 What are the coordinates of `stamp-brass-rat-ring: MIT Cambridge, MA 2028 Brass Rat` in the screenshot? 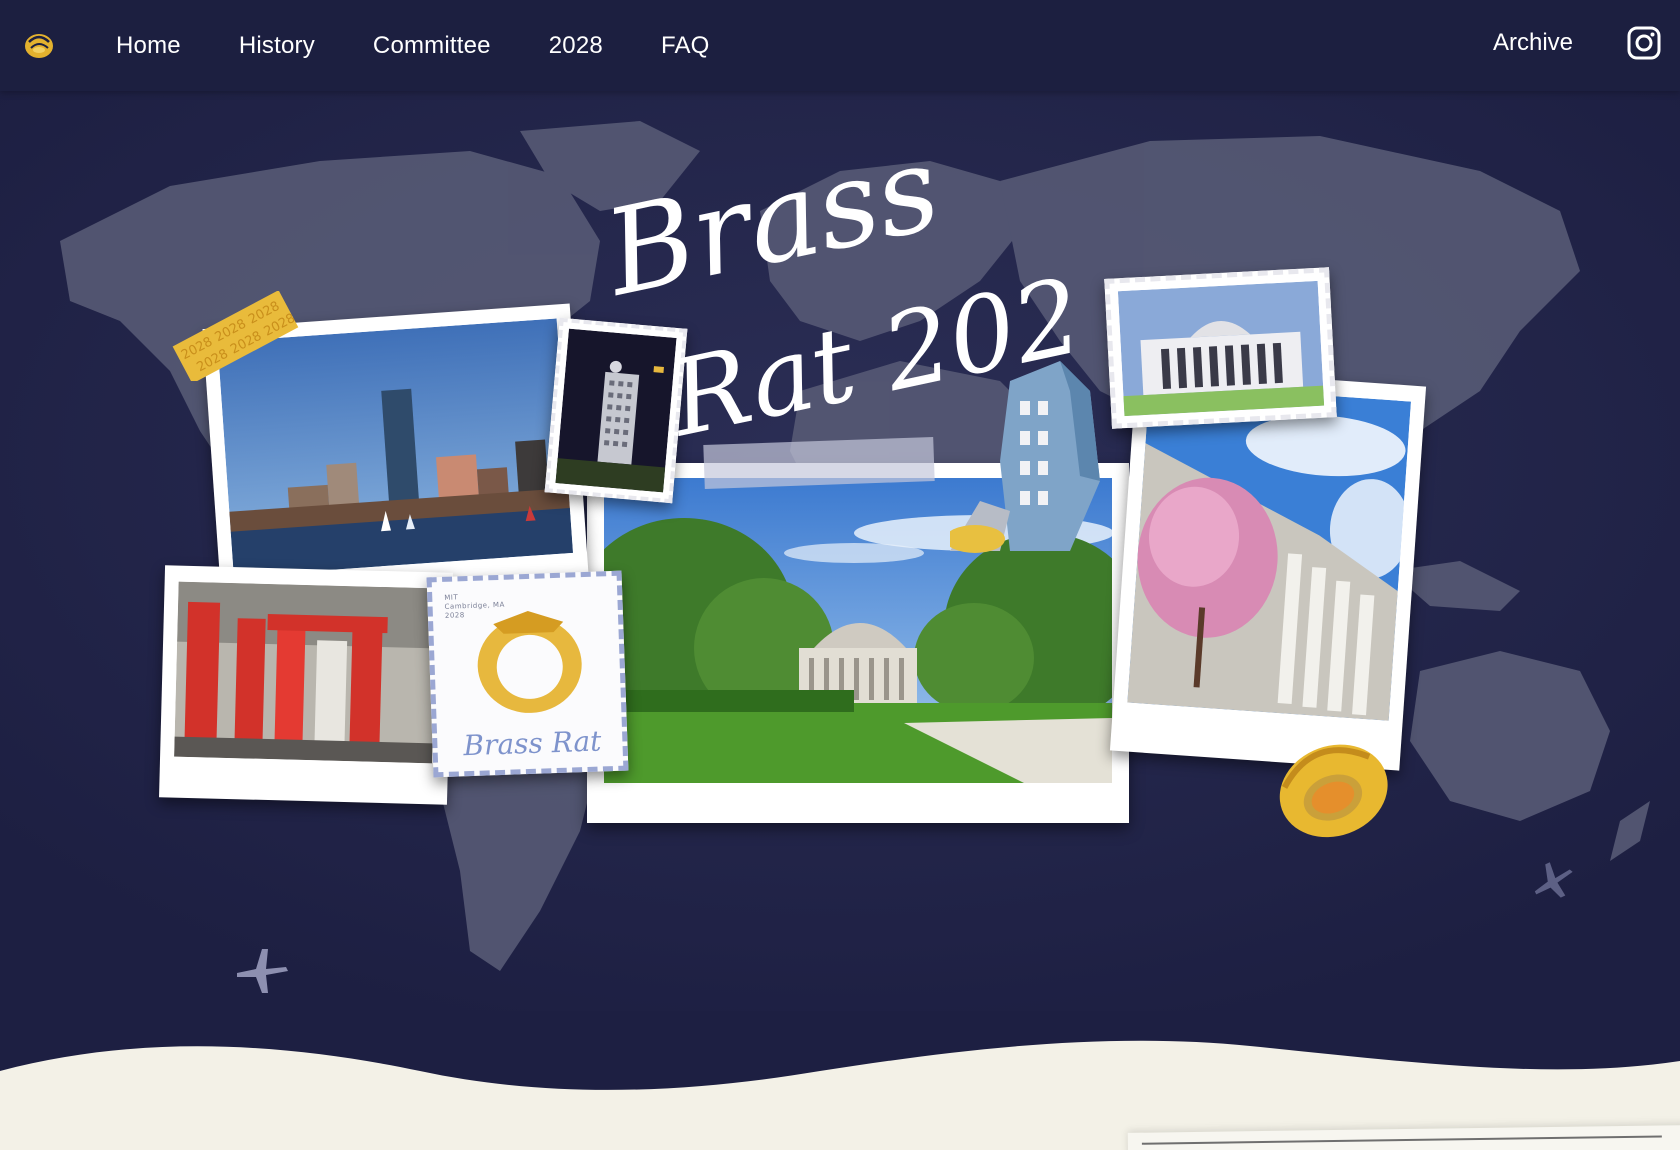 It's located at (527, 674).